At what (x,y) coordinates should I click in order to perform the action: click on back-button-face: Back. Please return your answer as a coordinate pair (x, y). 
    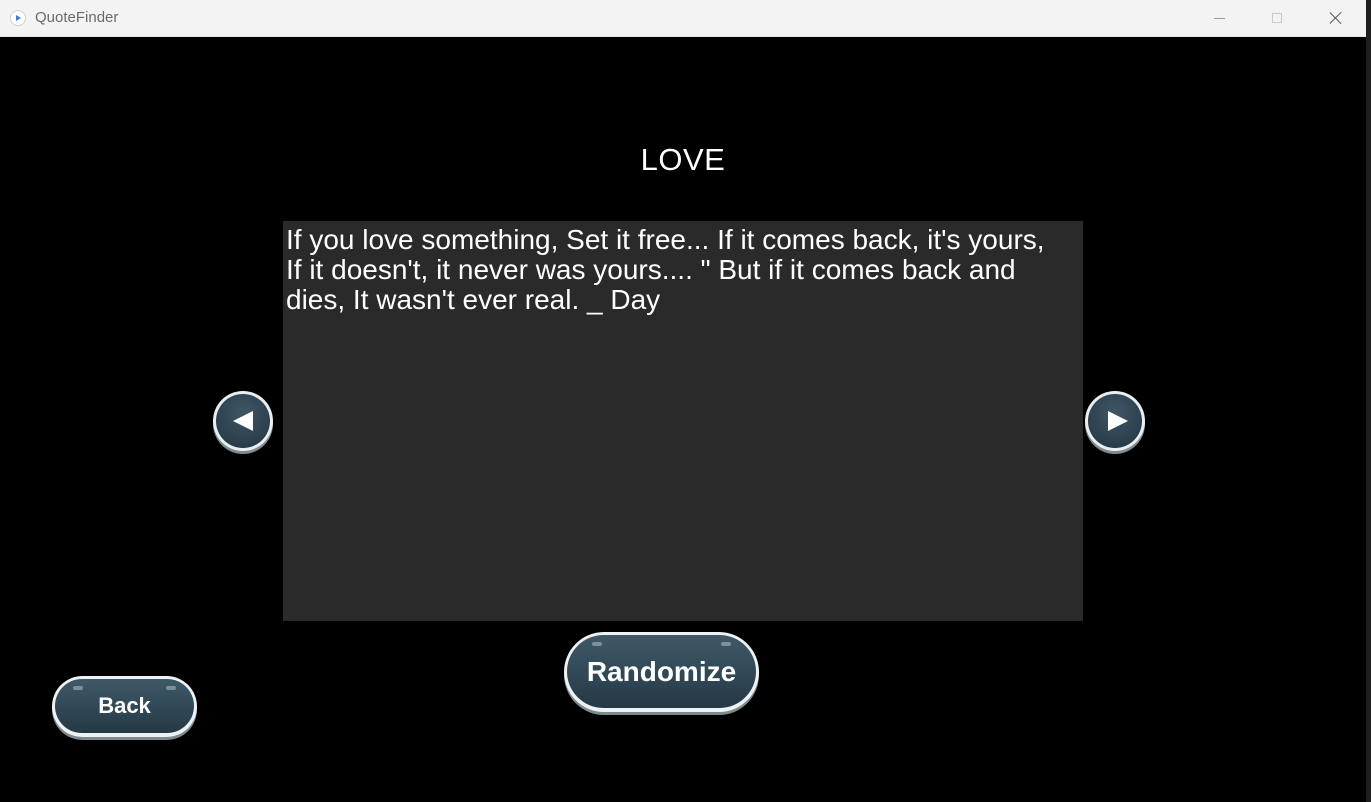
    Looking at the image, I should click on (124, 706).